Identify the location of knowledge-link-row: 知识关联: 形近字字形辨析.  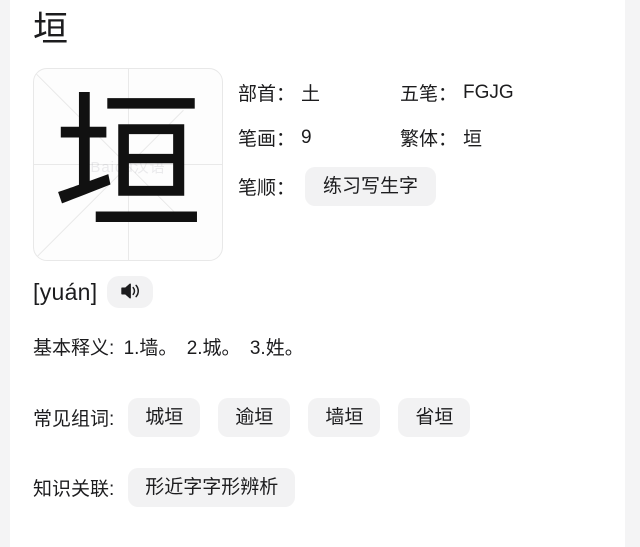
(164, 487).